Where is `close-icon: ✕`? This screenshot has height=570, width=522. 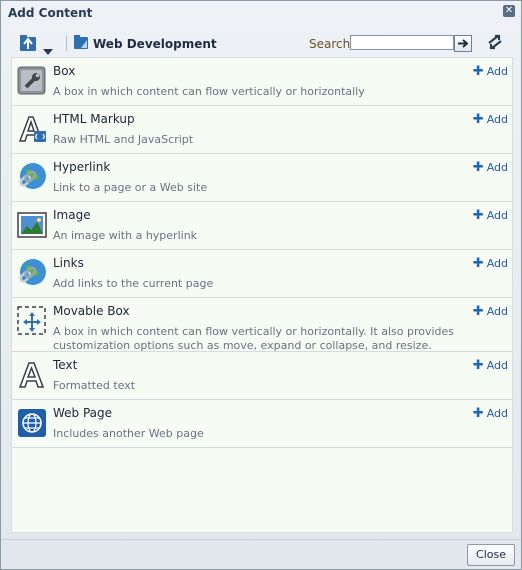 close-icon: ✕ is located at coordinates (509, 11).